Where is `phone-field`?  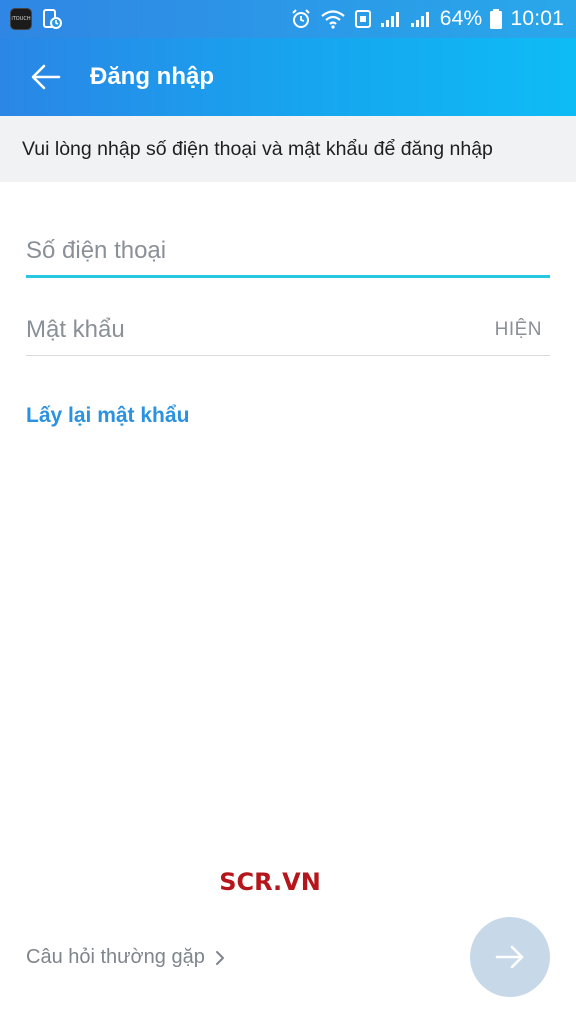
phone-field is located at coordinates (288, 252).